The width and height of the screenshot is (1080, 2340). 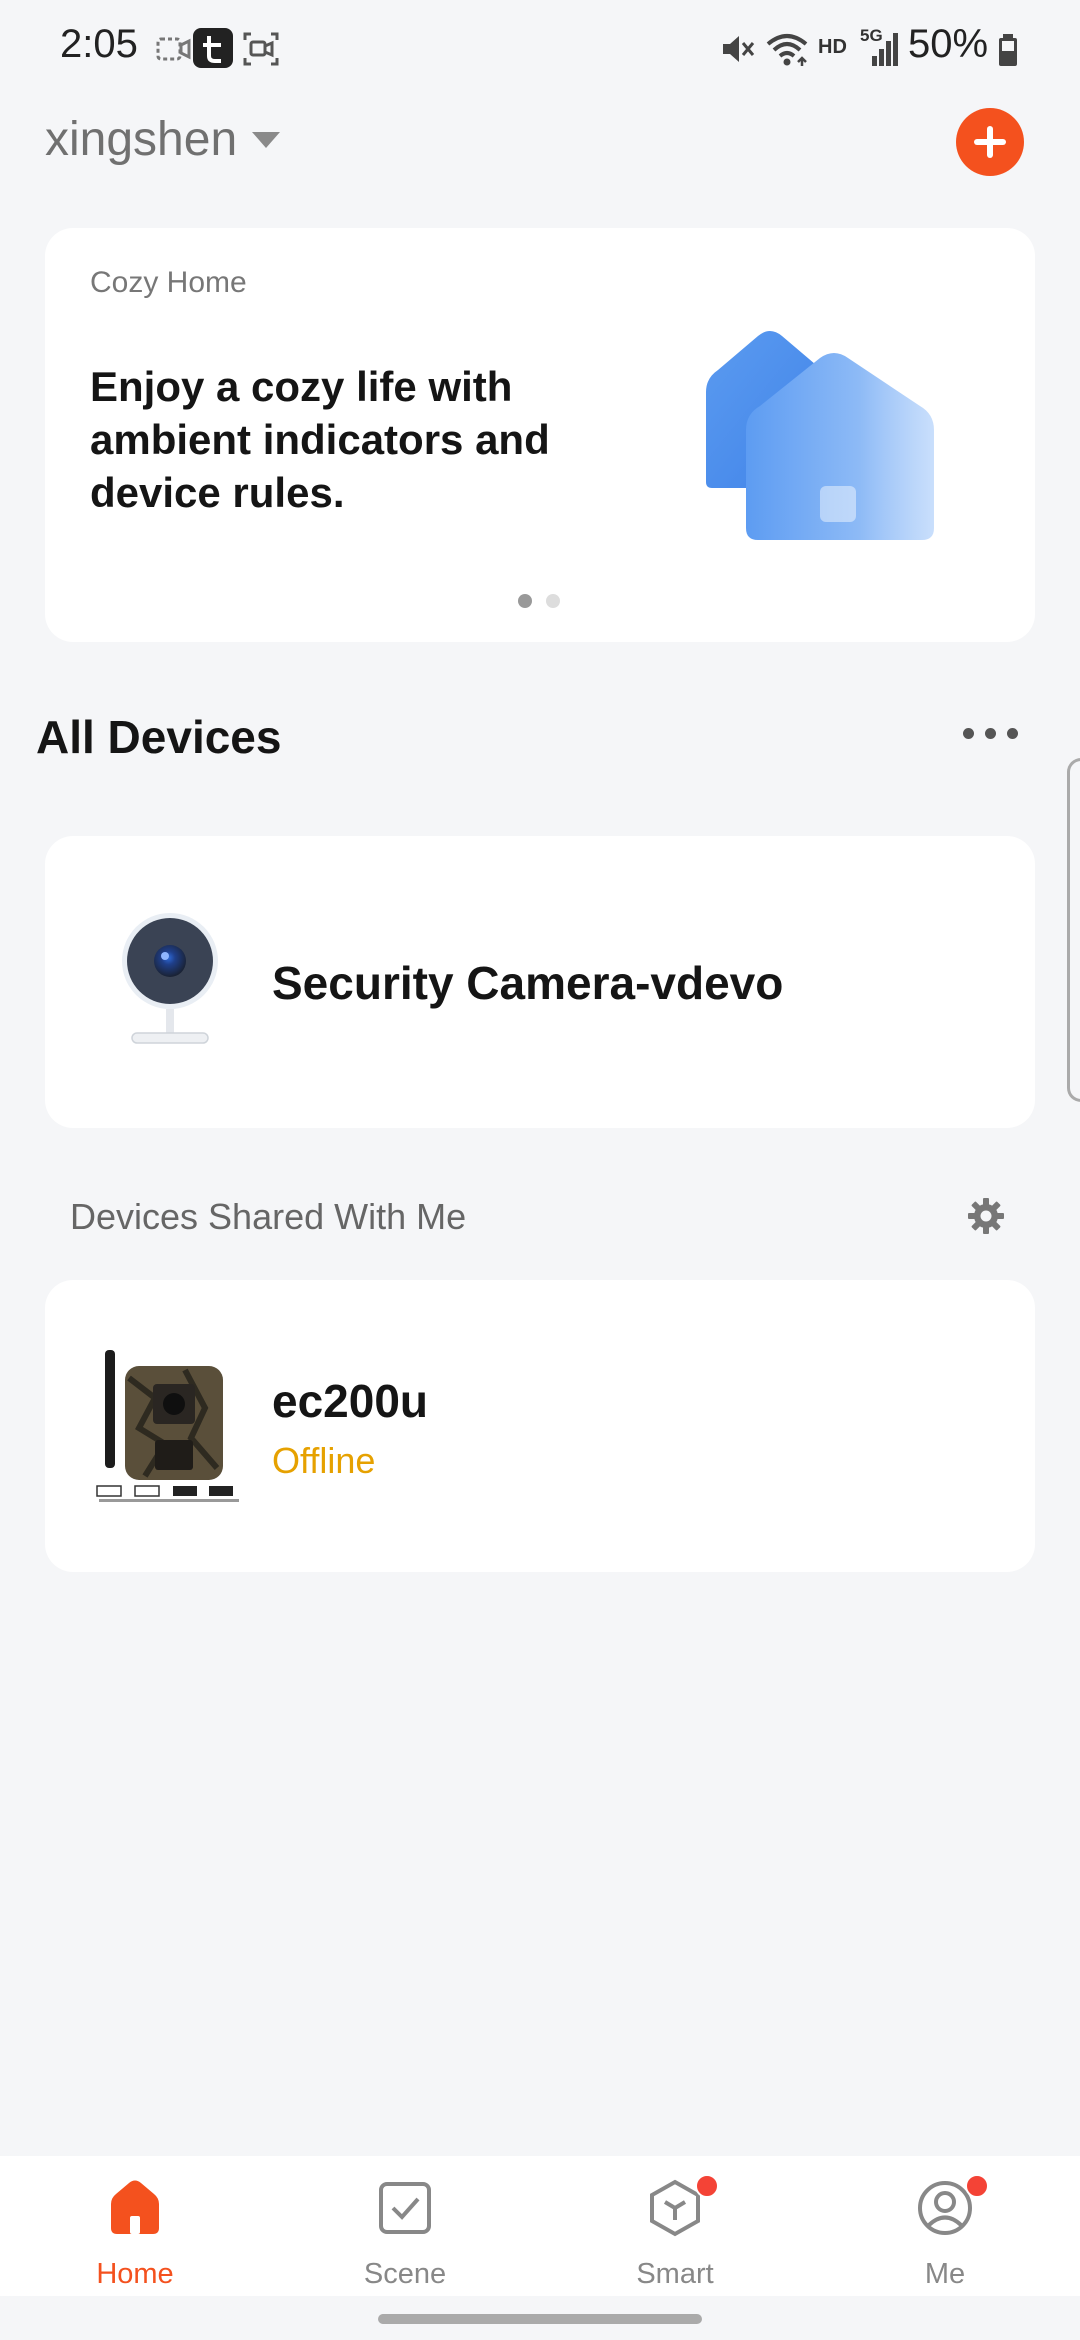 What do you see at coordinates (159, 737) in the screenshot?
I see `all-devices-title: All Devices` at bounding box center [159, 737].